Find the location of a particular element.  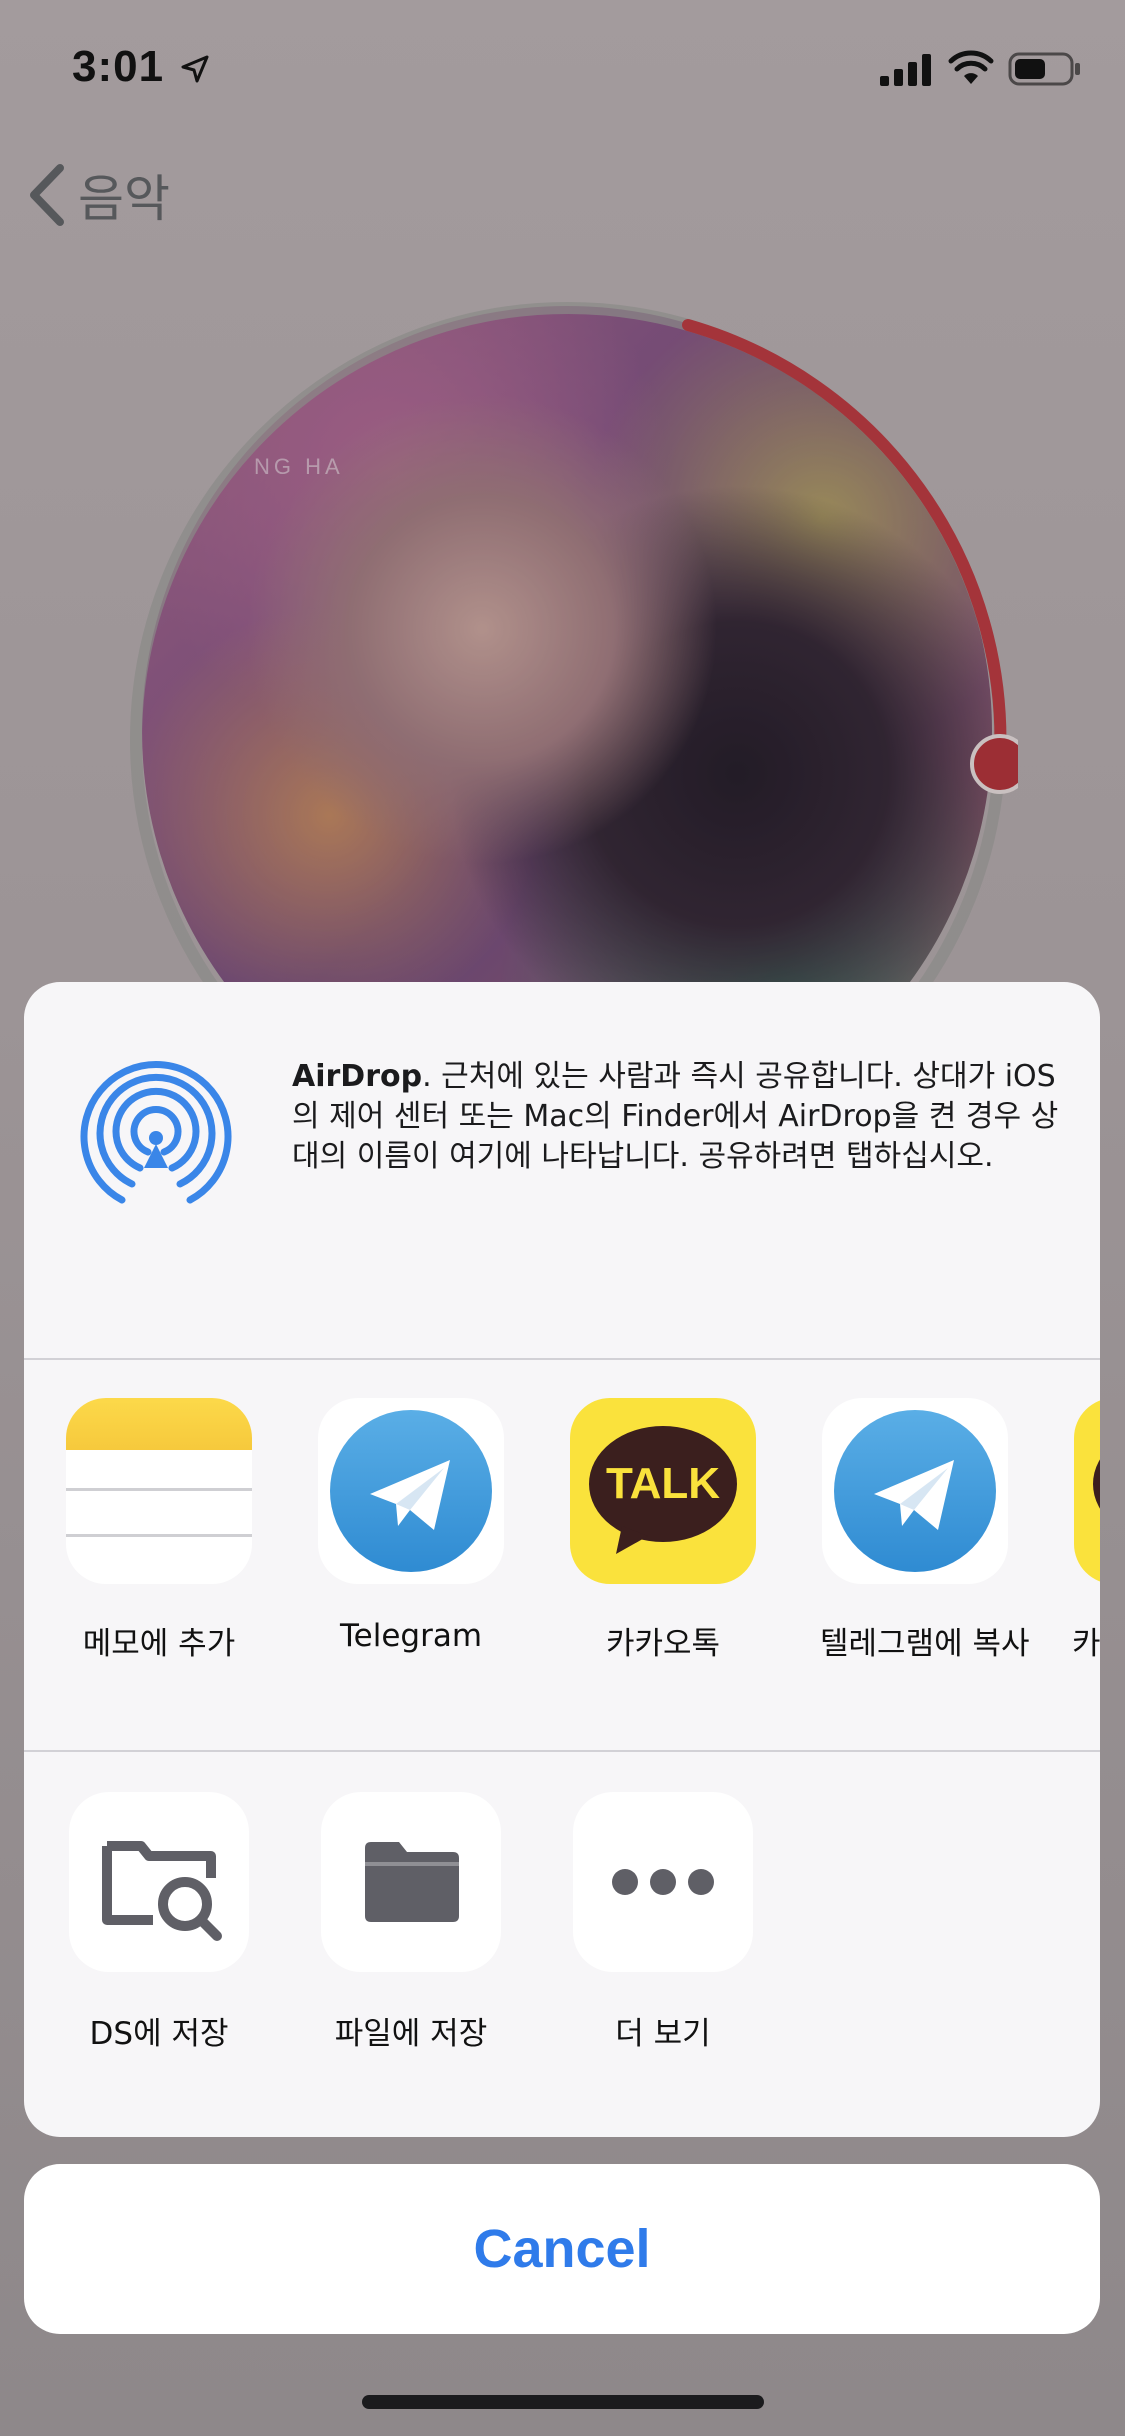

battery-icon is located at coordinates (1044, 69).